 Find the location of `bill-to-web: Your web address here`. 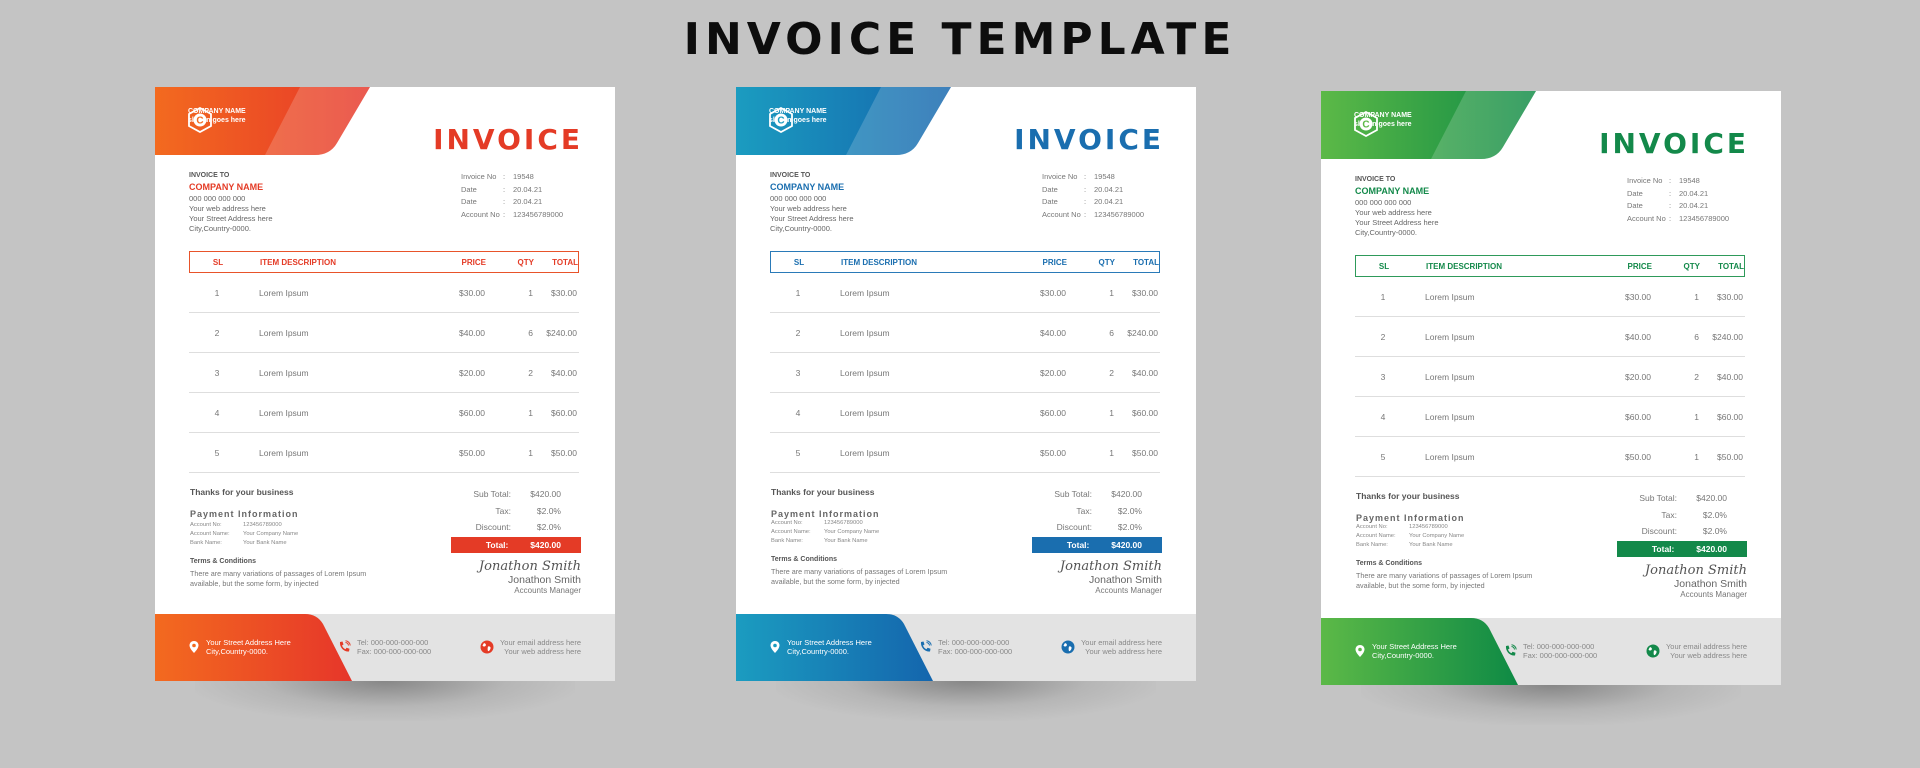

bill-to-web: Your web address here is located at coordinates (227, 208).